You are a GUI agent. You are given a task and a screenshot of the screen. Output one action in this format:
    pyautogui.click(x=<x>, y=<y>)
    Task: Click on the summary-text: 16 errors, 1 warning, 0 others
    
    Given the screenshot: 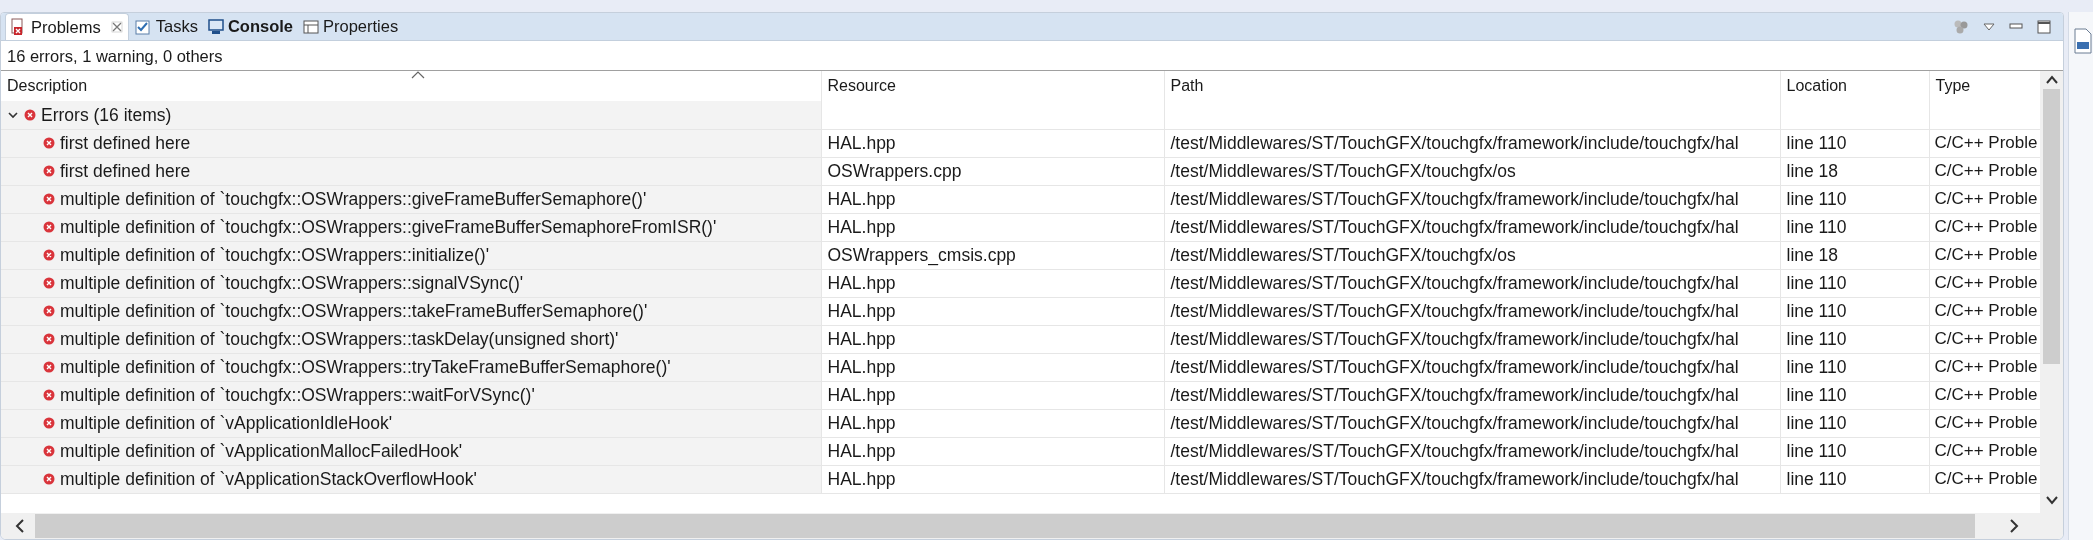 What is the action you would take?
    pyautogui.click(x=1032, y=56)
    